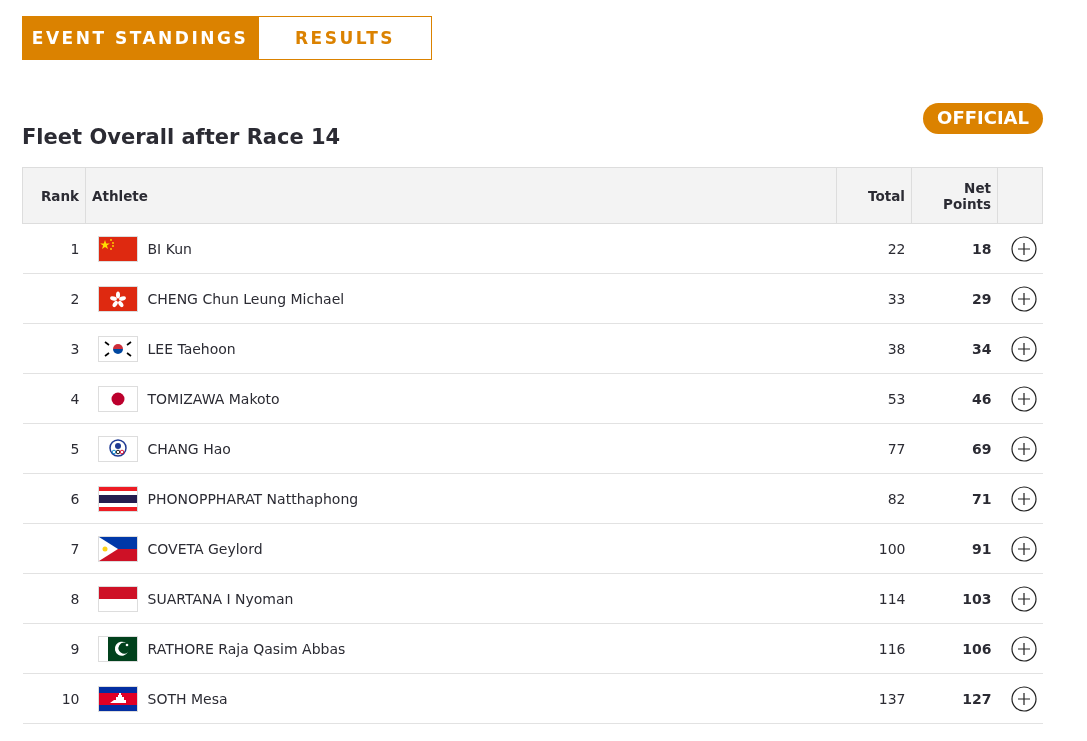 This screenshot has width=1087, height=741. I want to click on net-points: 34, so click(982, 348).